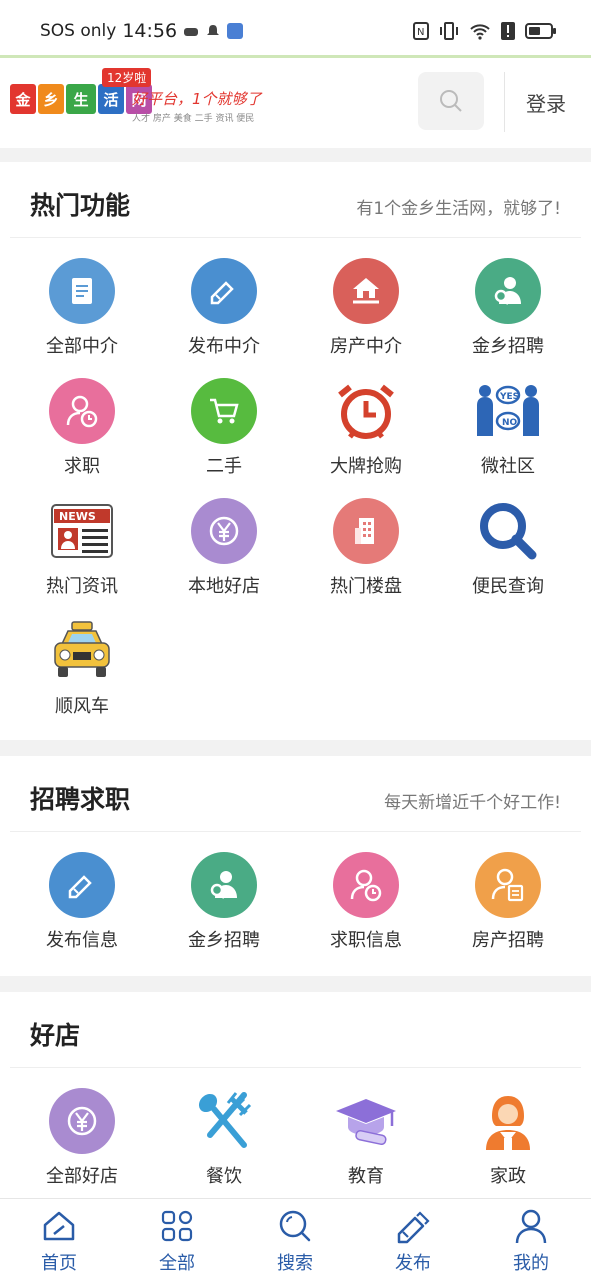  Describe the element at coordinates (366, 940) in the screenshot. I see `jobs-label: 求职信息` at that location.